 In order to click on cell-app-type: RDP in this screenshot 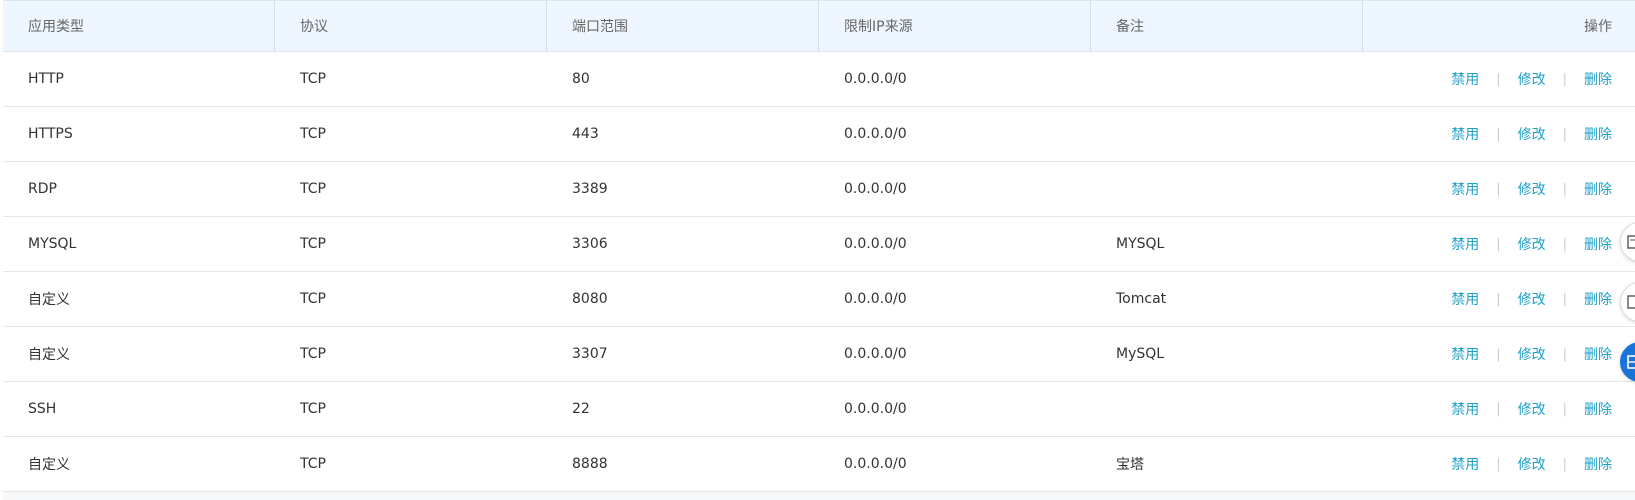, I will do `click(42, 189)`.